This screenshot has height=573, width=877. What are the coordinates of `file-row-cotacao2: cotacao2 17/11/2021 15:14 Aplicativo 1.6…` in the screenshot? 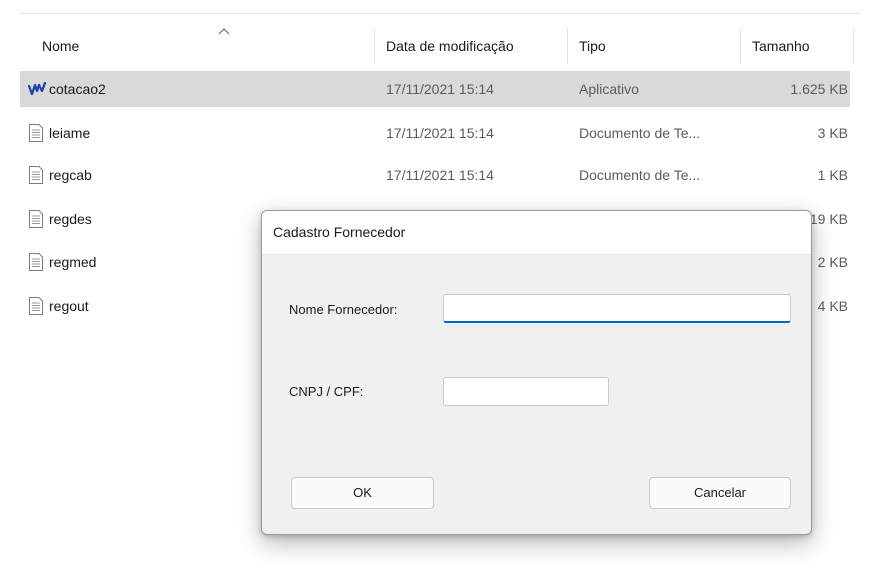 It's located at (435, 89).